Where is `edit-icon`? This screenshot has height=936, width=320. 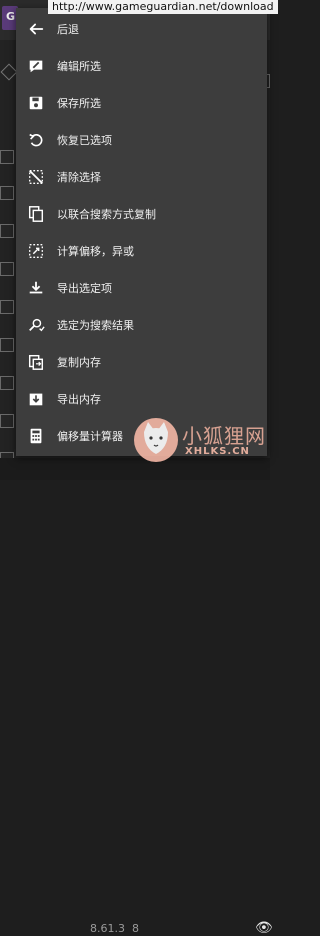
edit-icon is located at coordinates (36, 66).